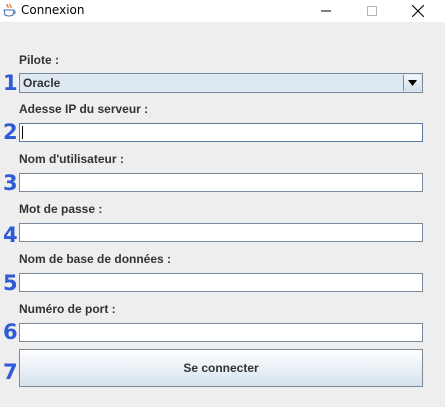 Image resolution: width=445 pixels, height=407 pixels. I want to click on maximize-button, so click(372, 11).